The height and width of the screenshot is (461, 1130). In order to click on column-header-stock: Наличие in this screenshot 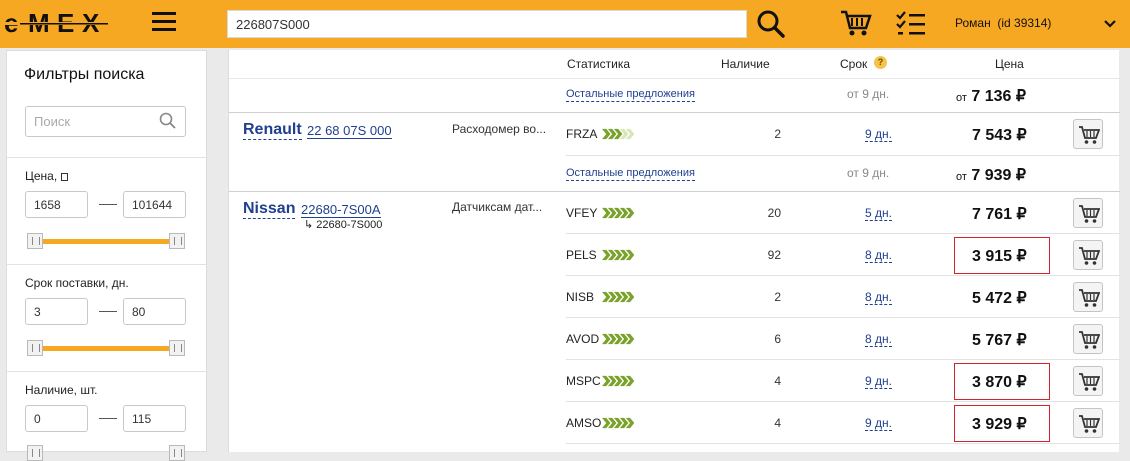, I will do `click(745, 64)`.